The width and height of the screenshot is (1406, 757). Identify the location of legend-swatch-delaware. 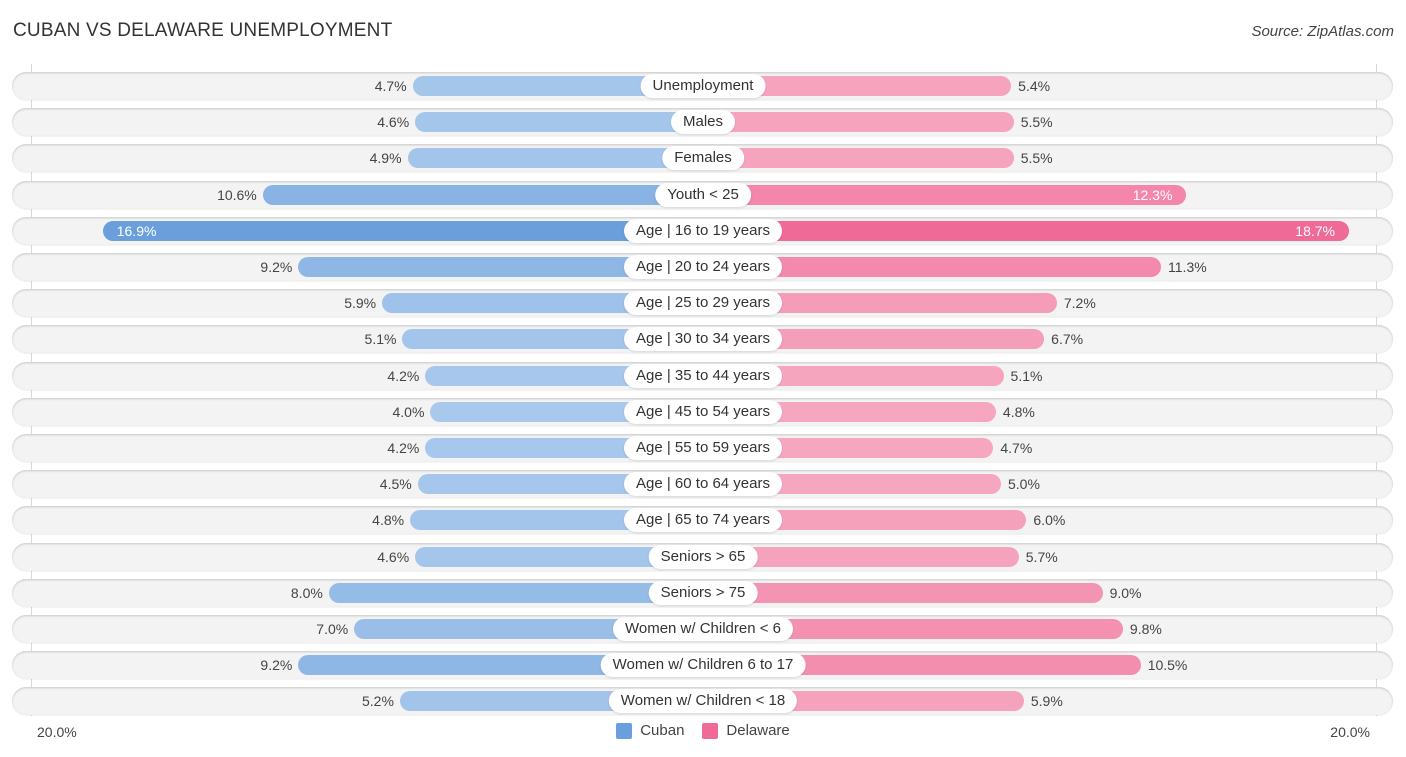
(710, 730).